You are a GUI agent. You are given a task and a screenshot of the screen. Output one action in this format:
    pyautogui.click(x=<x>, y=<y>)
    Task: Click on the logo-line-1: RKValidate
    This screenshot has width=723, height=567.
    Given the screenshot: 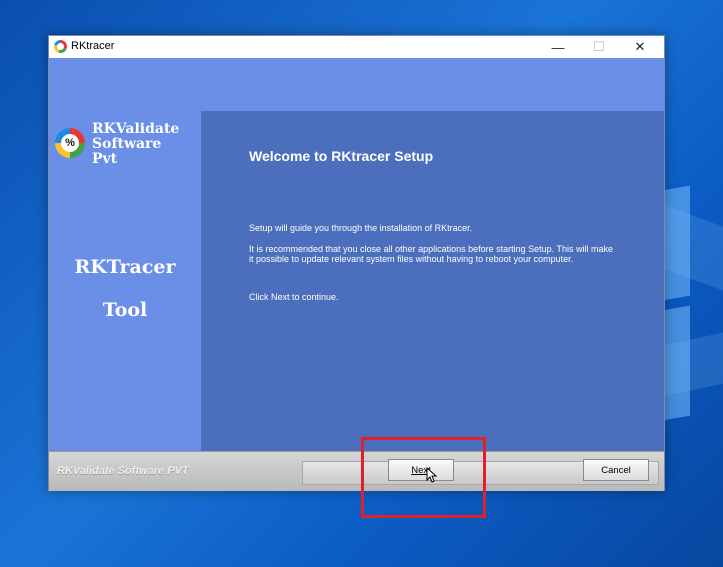 What is the action you would take?
    pyautogui.click(x=136, y=129)
    